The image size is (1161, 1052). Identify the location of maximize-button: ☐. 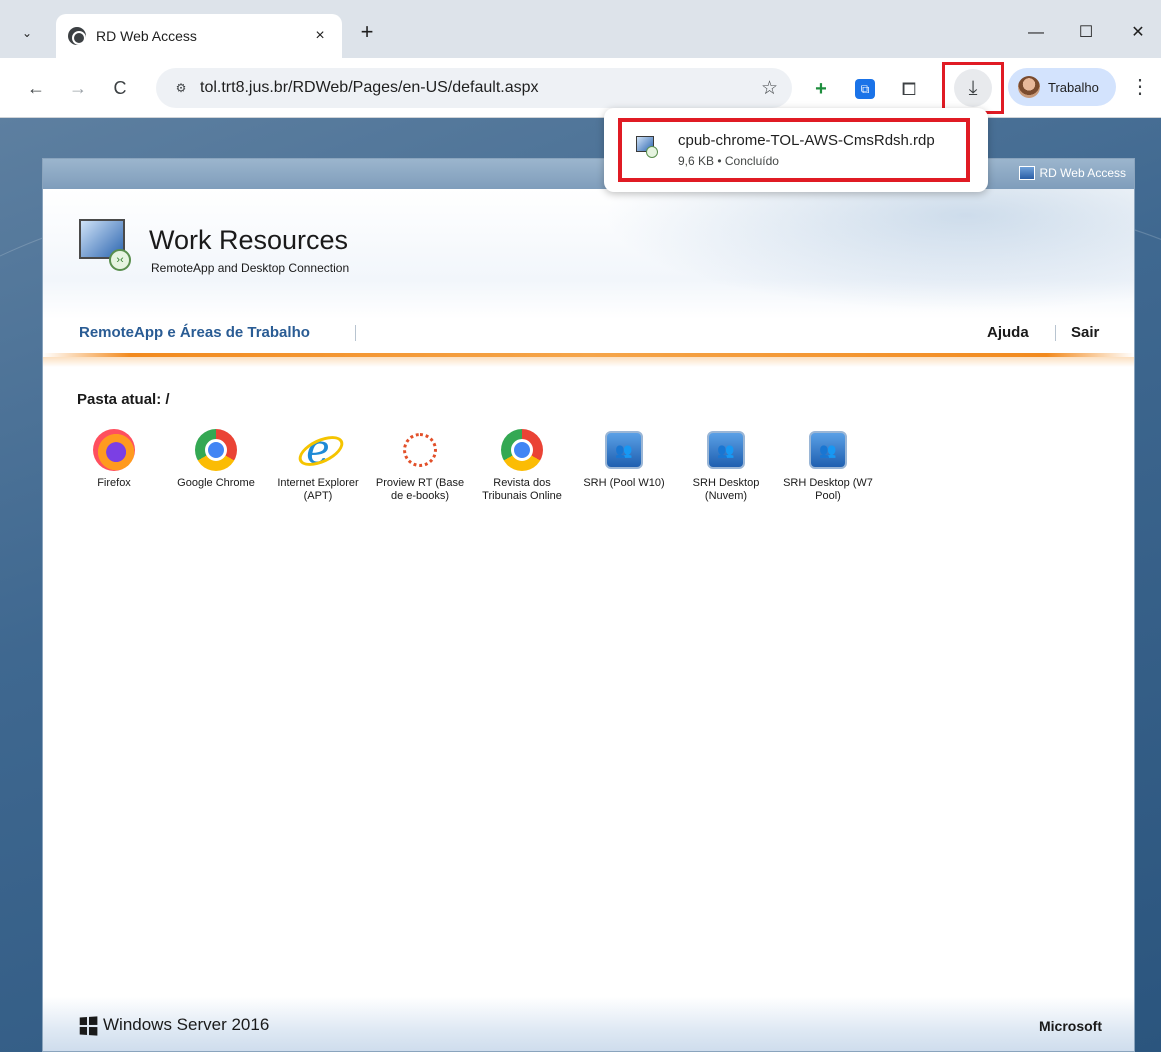
(1086, 33).